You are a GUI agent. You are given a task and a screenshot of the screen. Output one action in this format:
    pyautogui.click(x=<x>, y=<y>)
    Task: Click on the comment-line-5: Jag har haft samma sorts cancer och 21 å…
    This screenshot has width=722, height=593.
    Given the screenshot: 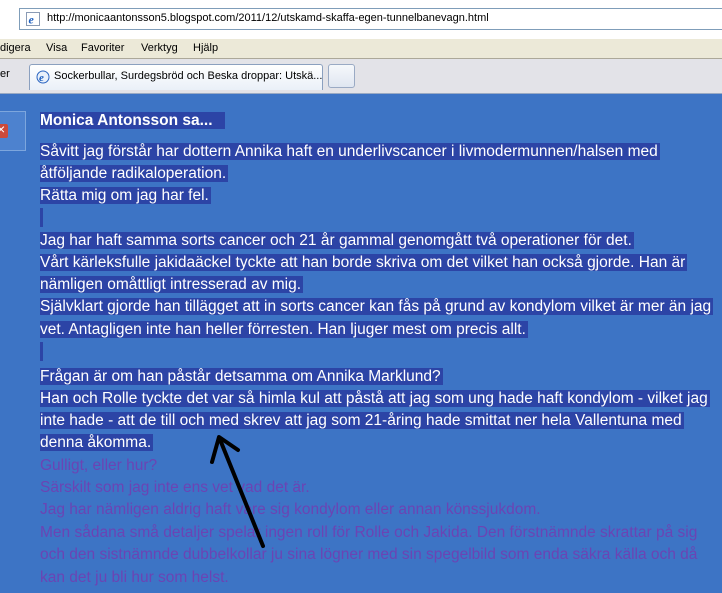 What is the action you would take?
    pyautogui.click(x=337, y=240)
    